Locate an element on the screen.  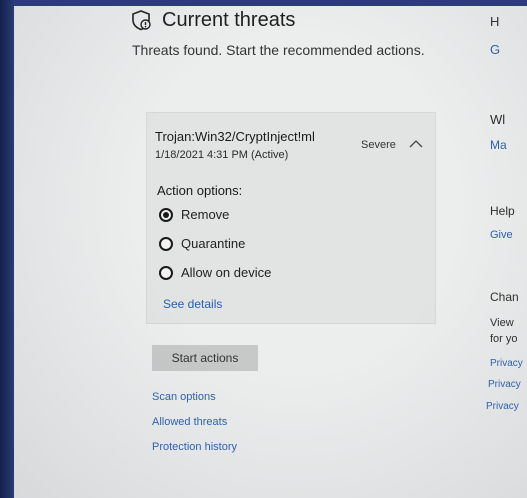
right-link-privacy-3: Privacy is located at coordinates (502, 406).